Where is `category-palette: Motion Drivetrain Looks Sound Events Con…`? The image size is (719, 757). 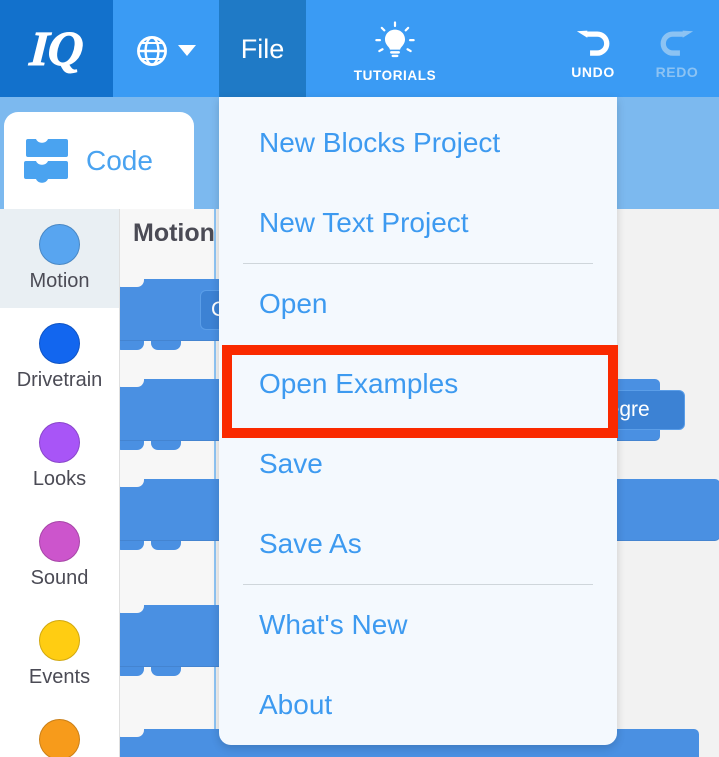 category-palette: Motion Drivetrain Looks Sound Events Con… is located at coordinates (60, 483).